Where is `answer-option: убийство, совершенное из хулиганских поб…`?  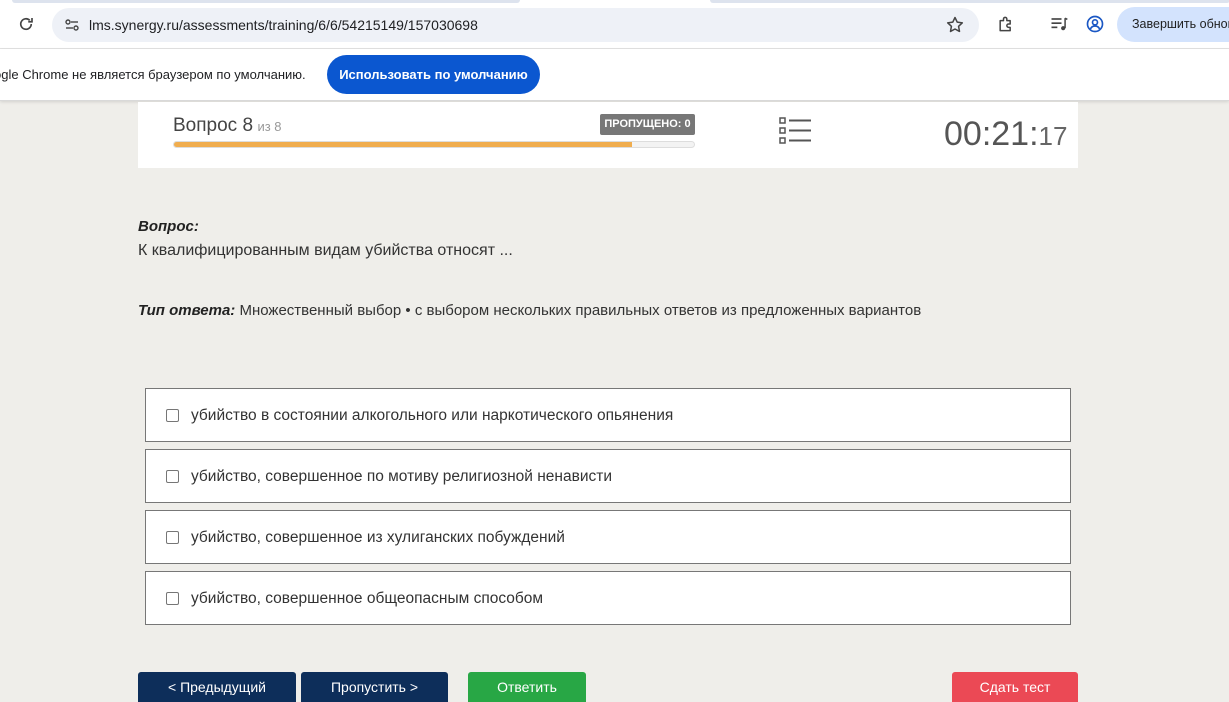 answer-option: убийство, совершенное из хулиганских поб… is located at coordinates (608, 537).